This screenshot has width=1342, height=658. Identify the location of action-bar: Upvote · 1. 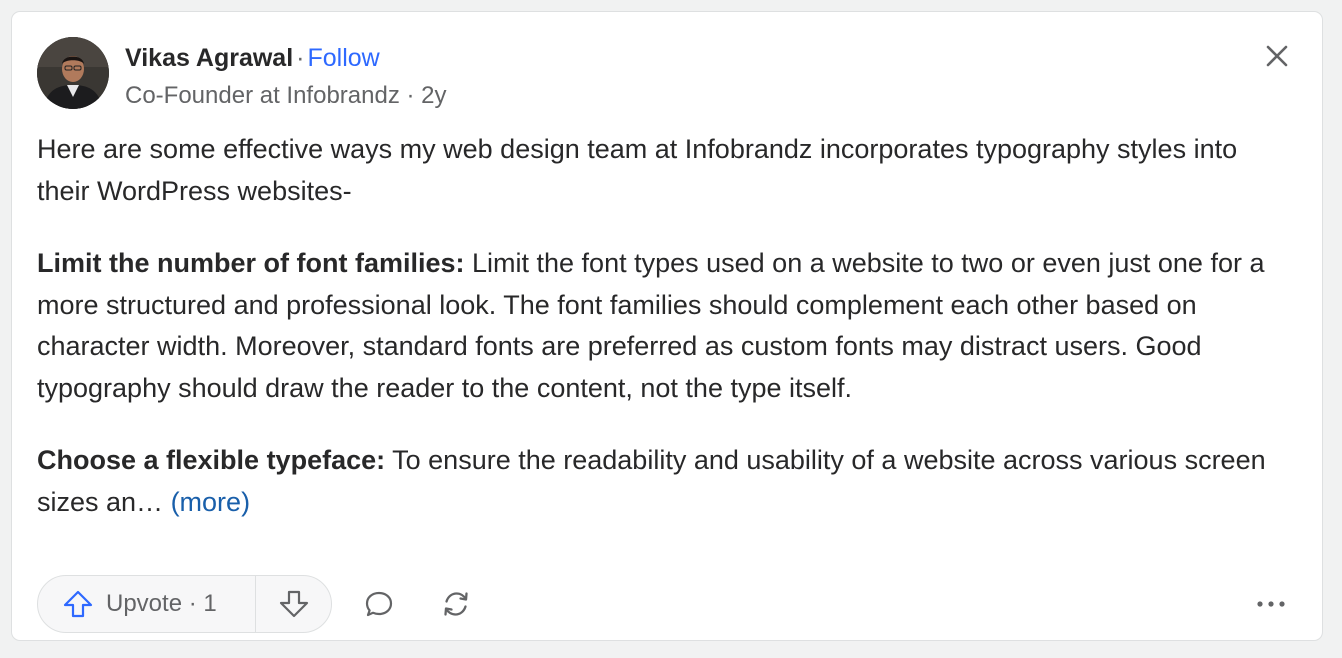
(668, 604).